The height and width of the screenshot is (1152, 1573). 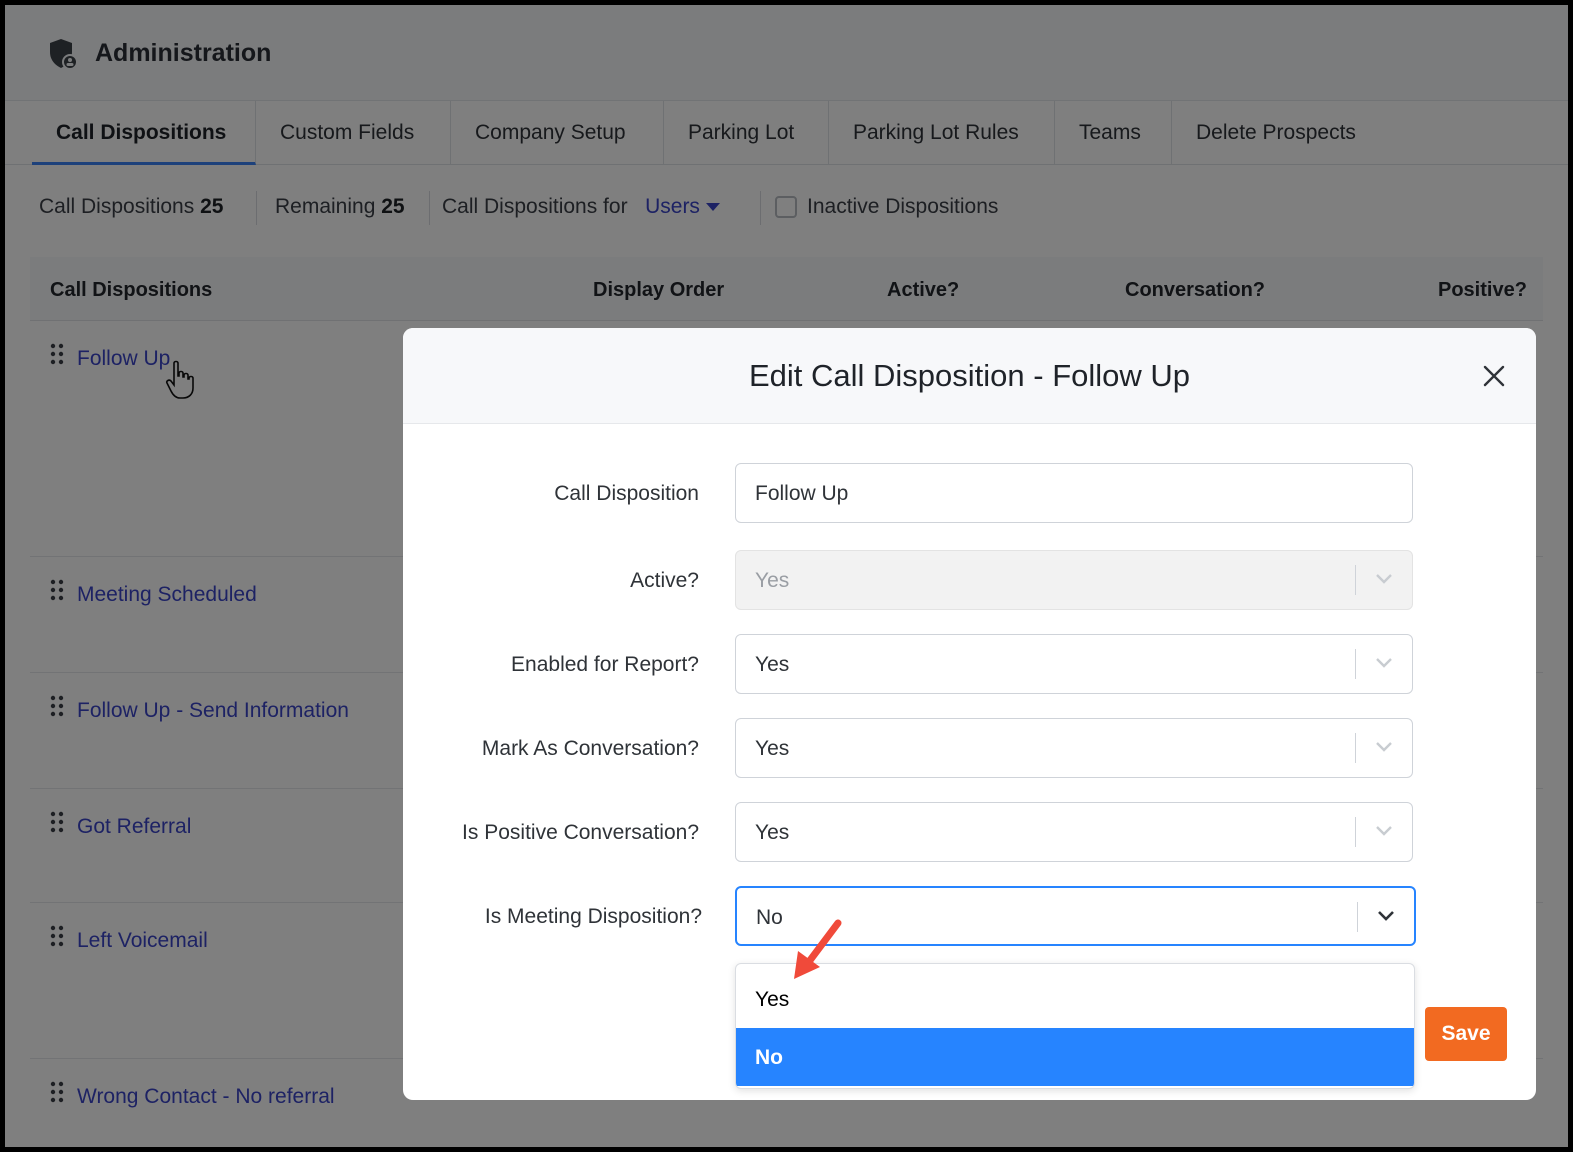 I want to click on mark-conversation-label: Mark As Conversation?, so click(x=590, y=748).